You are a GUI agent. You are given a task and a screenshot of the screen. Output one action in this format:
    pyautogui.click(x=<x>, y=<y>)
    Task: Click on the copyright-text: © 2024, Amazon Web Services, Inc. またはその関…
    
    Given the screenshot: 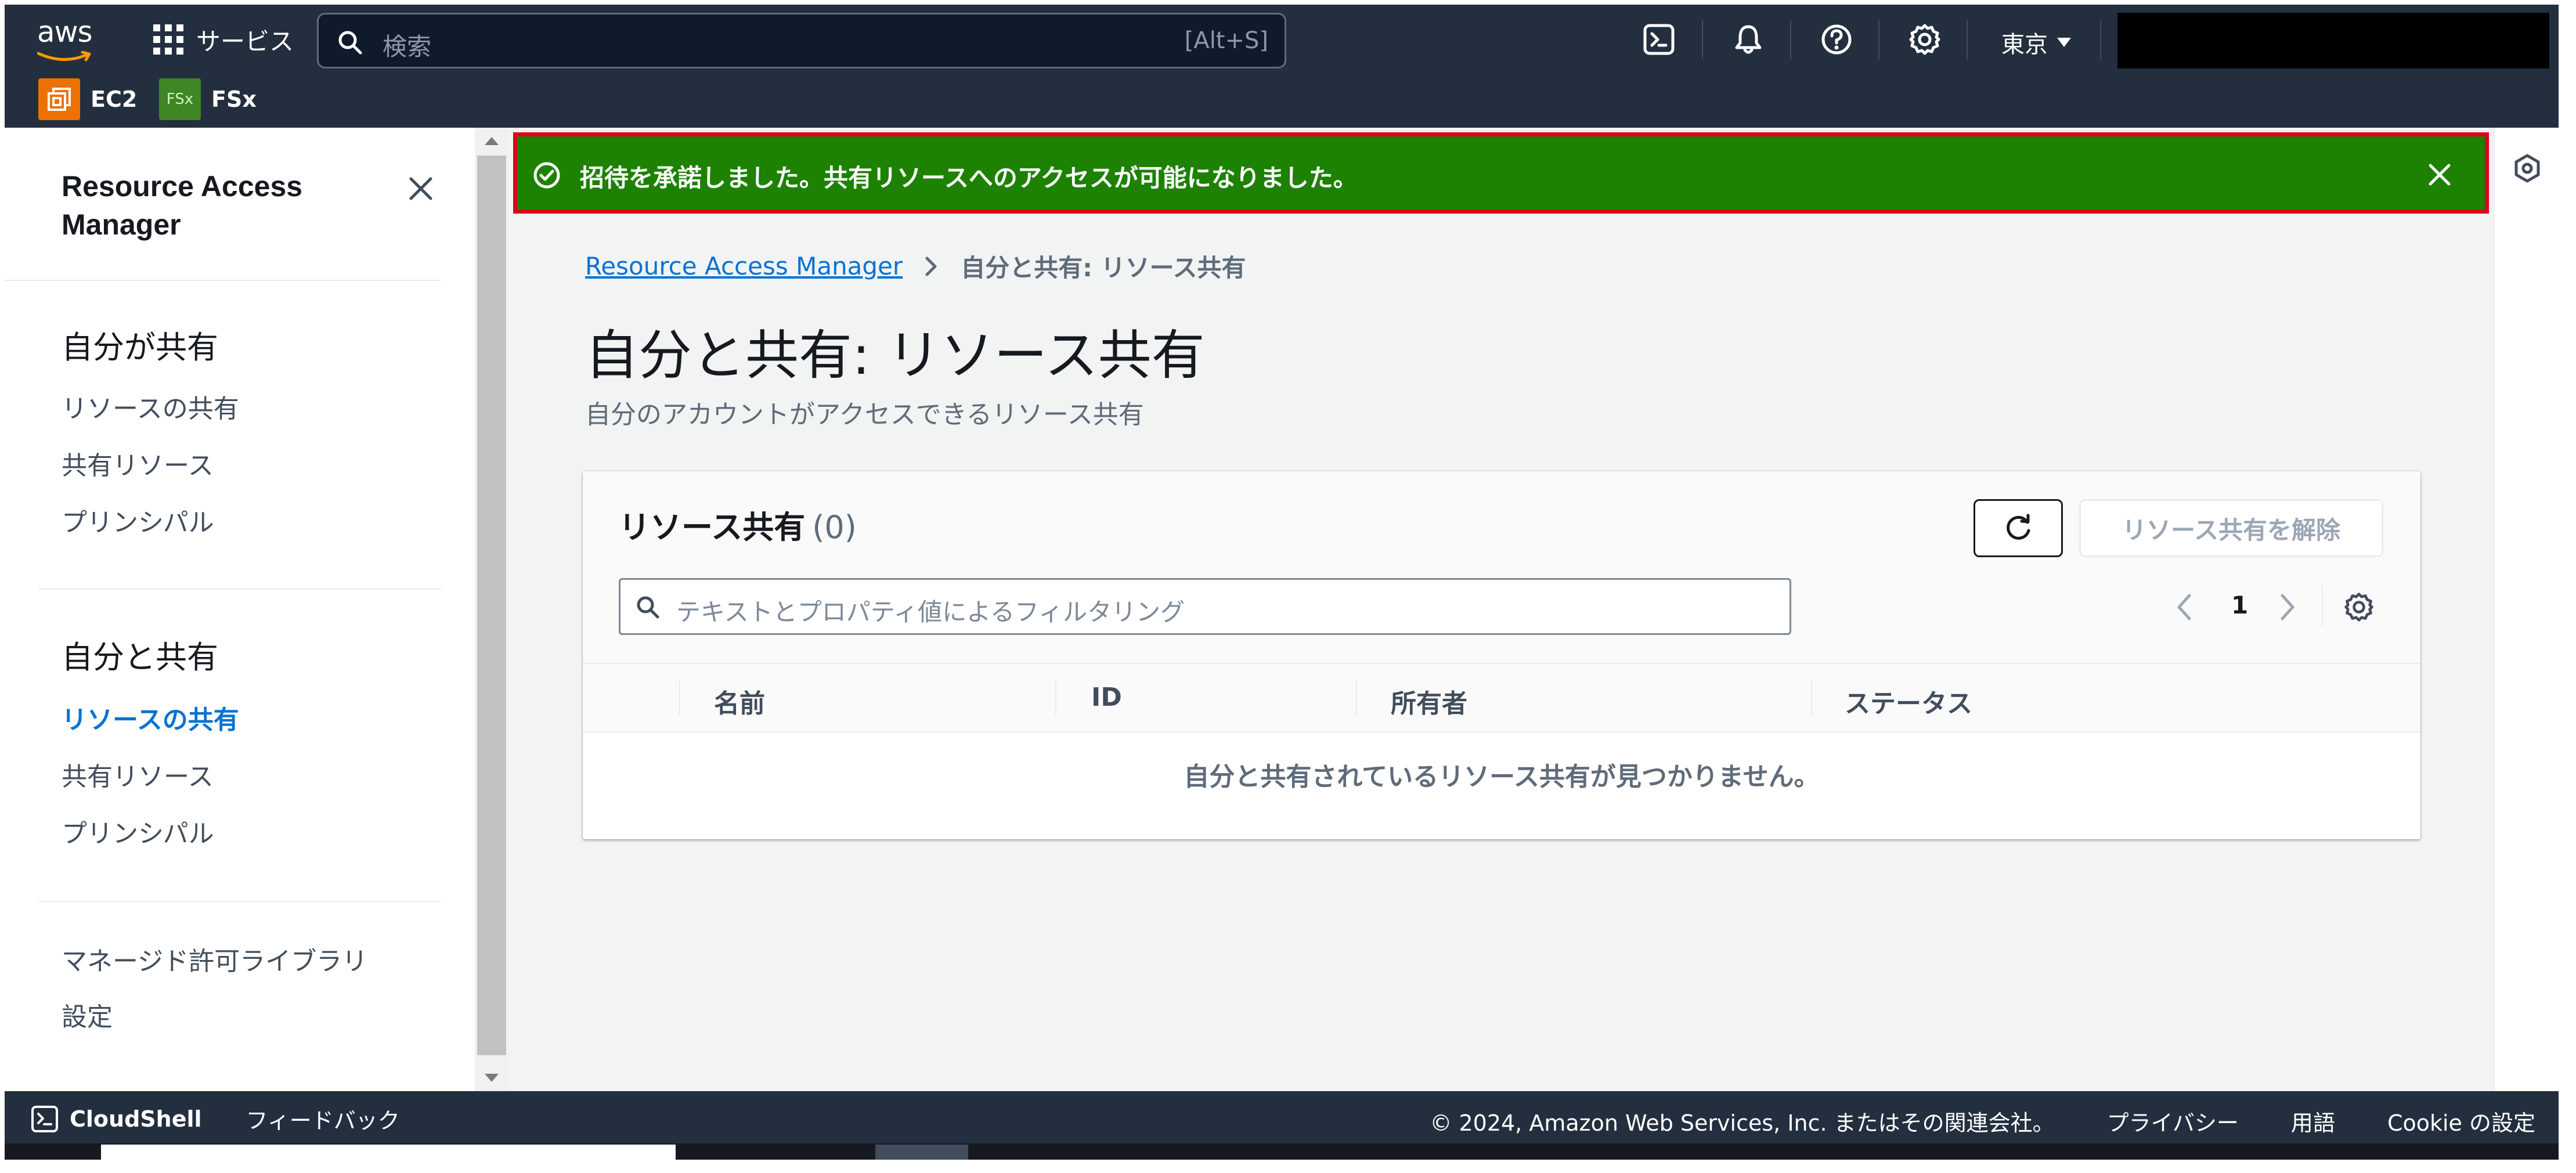 What is the action you would take?
    pyautogui.click(x=1742, y=1123)
    